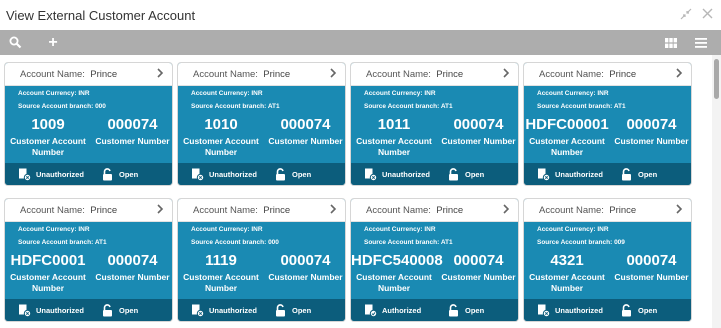  I want to click on currency-line: Account Currency: INR, so click(573, 93).